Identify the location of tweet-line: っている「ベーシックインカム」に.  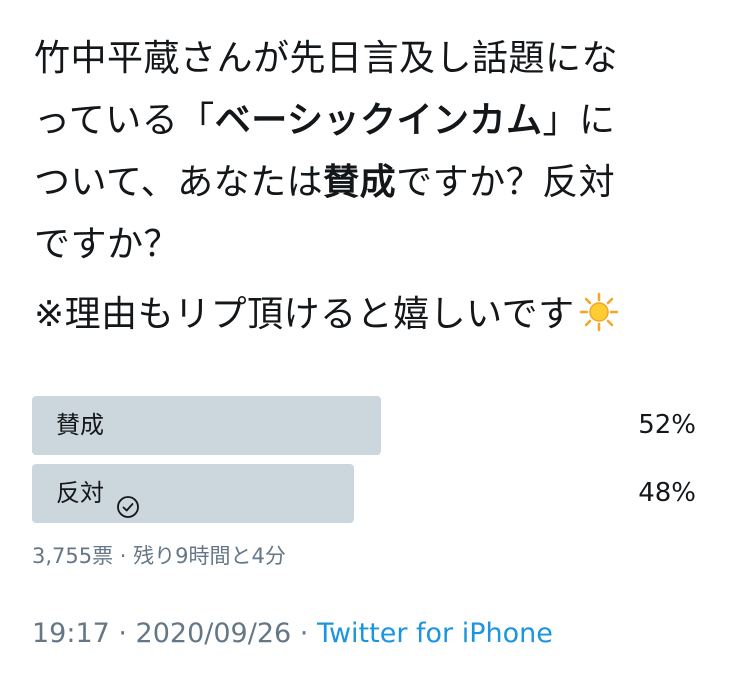
(379, 121).